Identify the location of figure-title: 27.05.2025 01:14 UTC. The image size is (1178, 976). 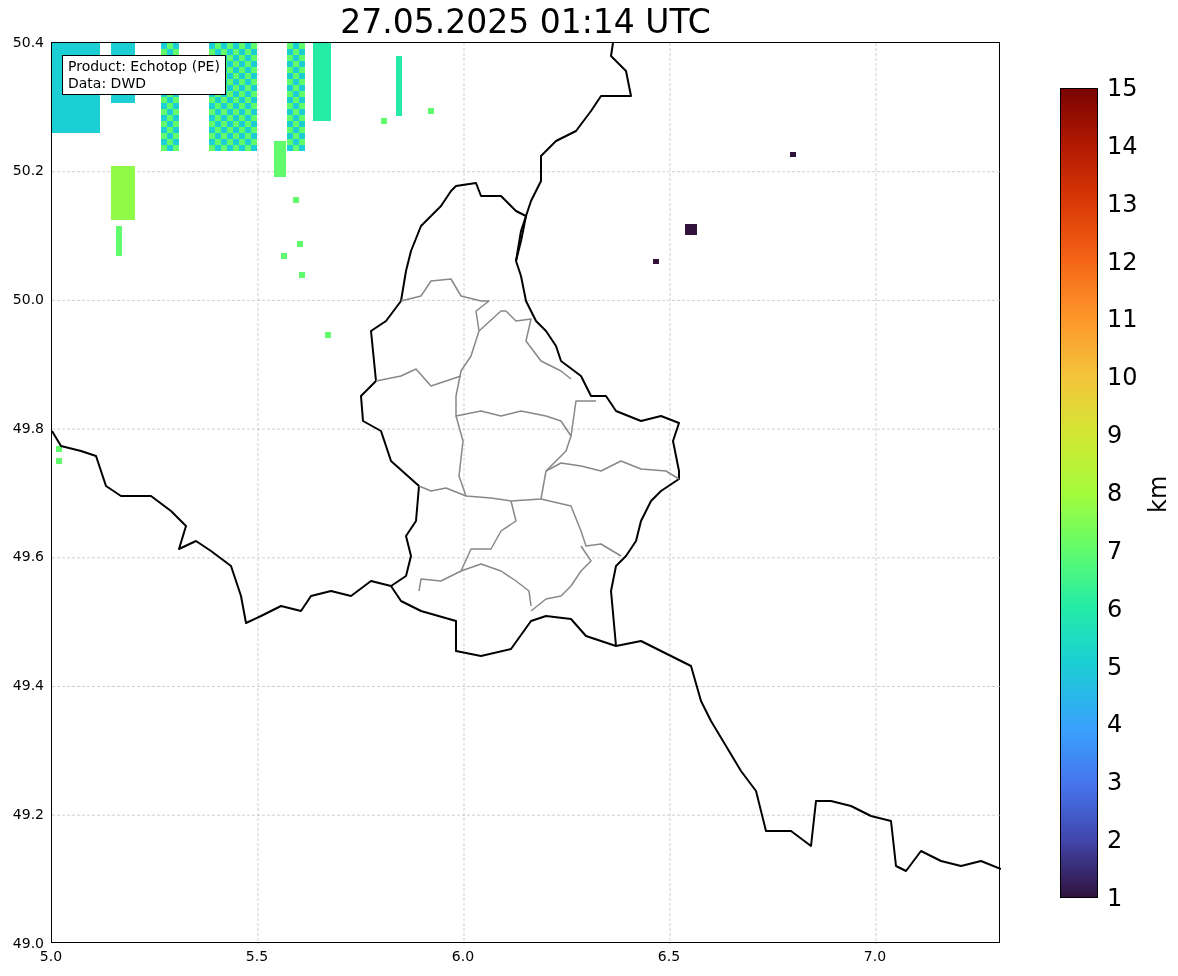
(525, 22).